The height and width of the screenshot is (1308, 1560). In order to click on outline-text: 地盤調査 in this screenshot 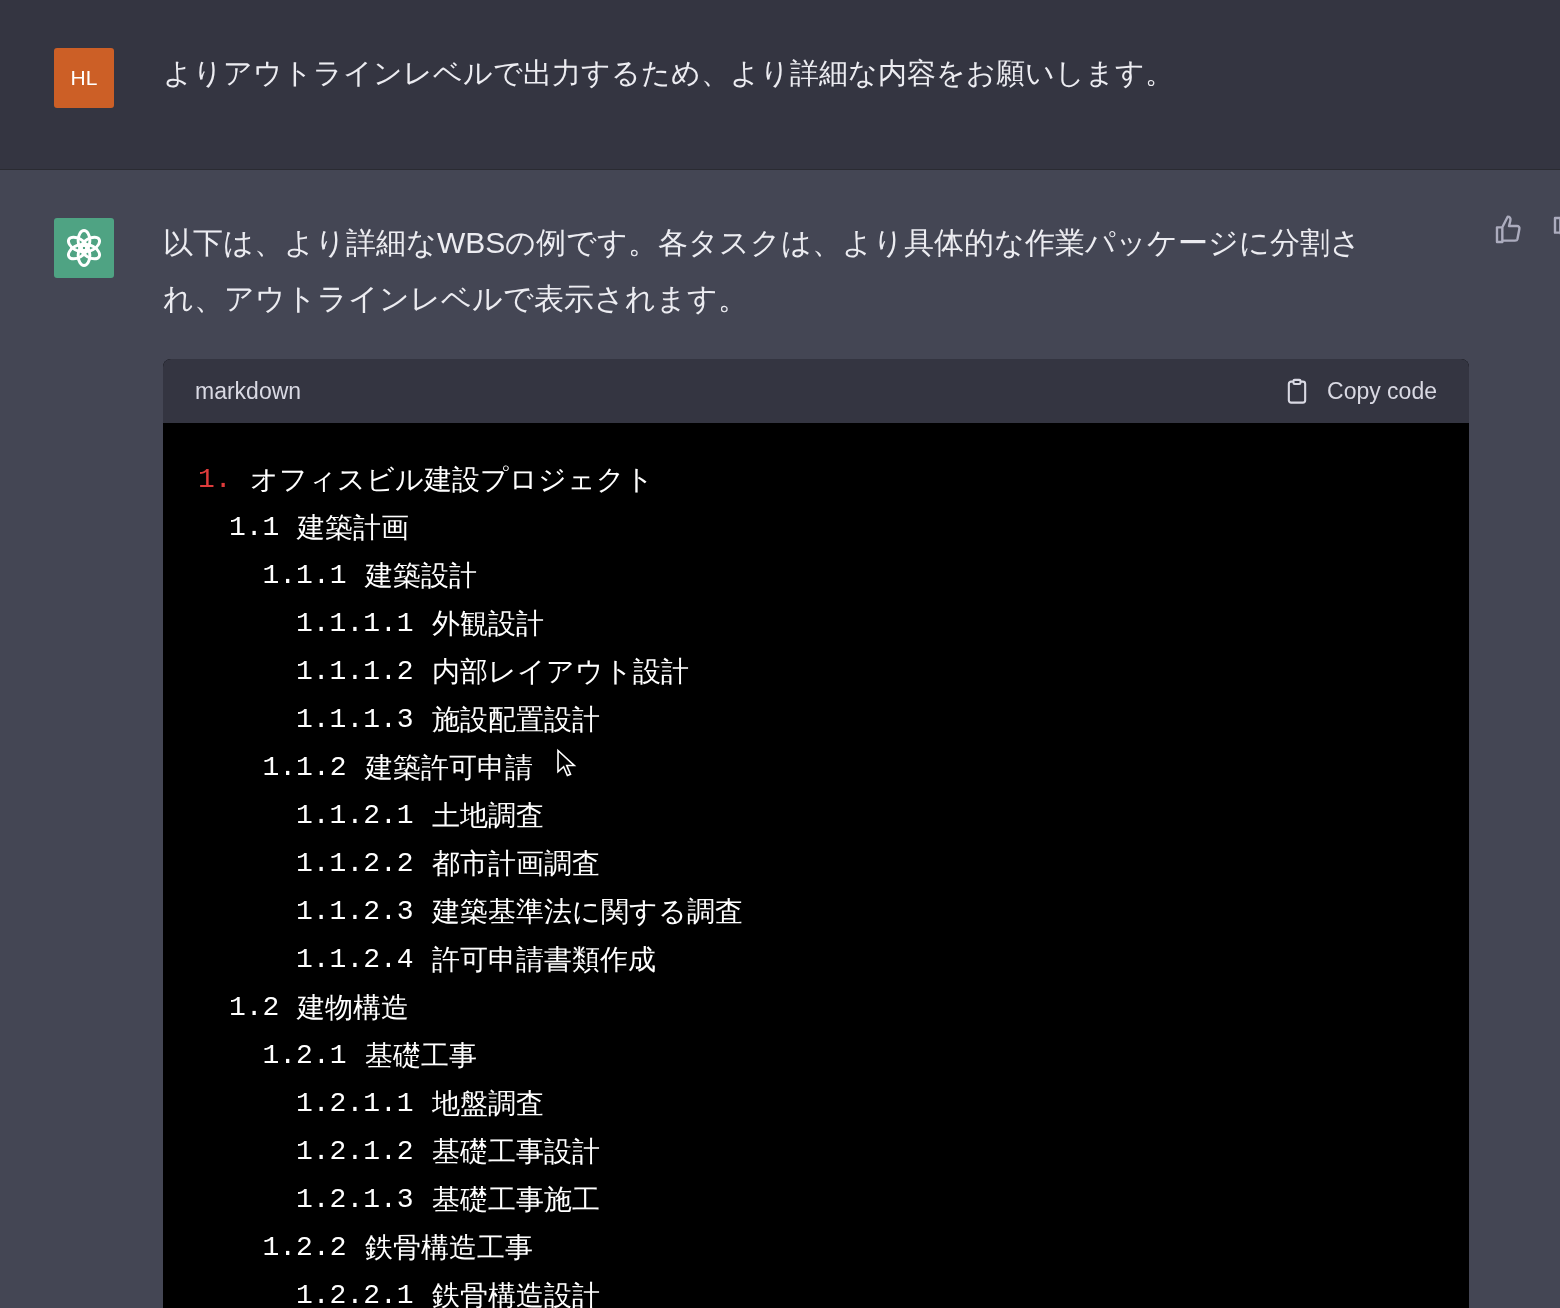, I will do `click(487, 1104)`.